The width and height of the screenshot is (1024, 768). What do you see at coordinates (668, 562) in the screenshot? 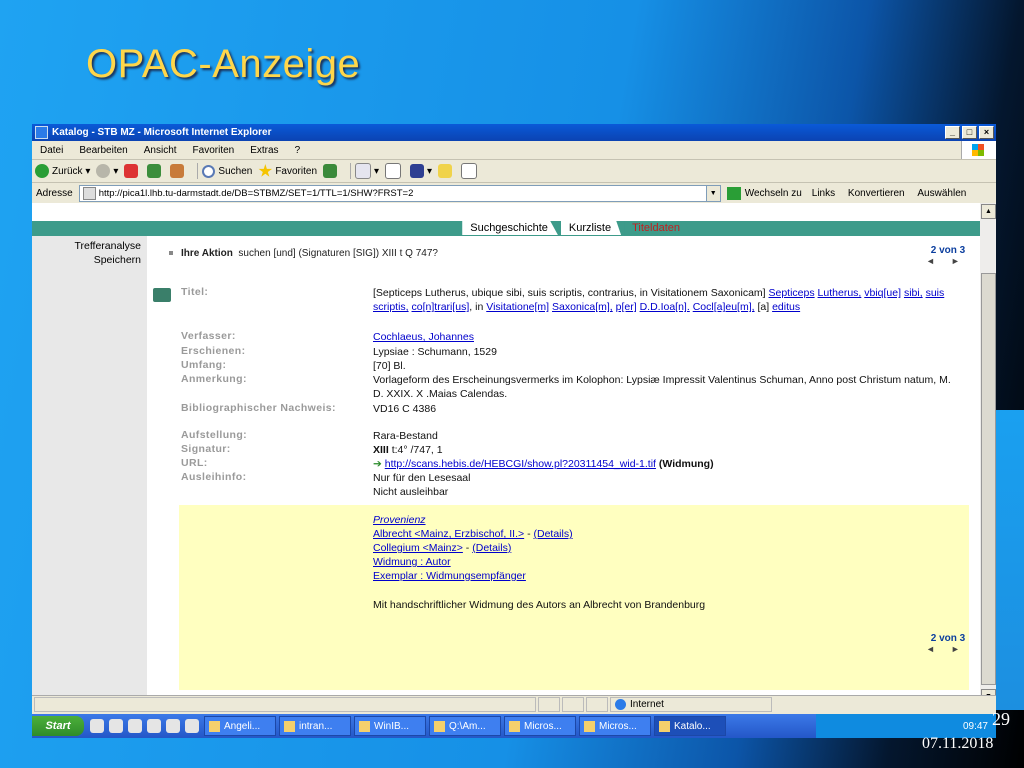
I see `prov-row-3: Widmung : Autor` at bounding box center [668, 562].